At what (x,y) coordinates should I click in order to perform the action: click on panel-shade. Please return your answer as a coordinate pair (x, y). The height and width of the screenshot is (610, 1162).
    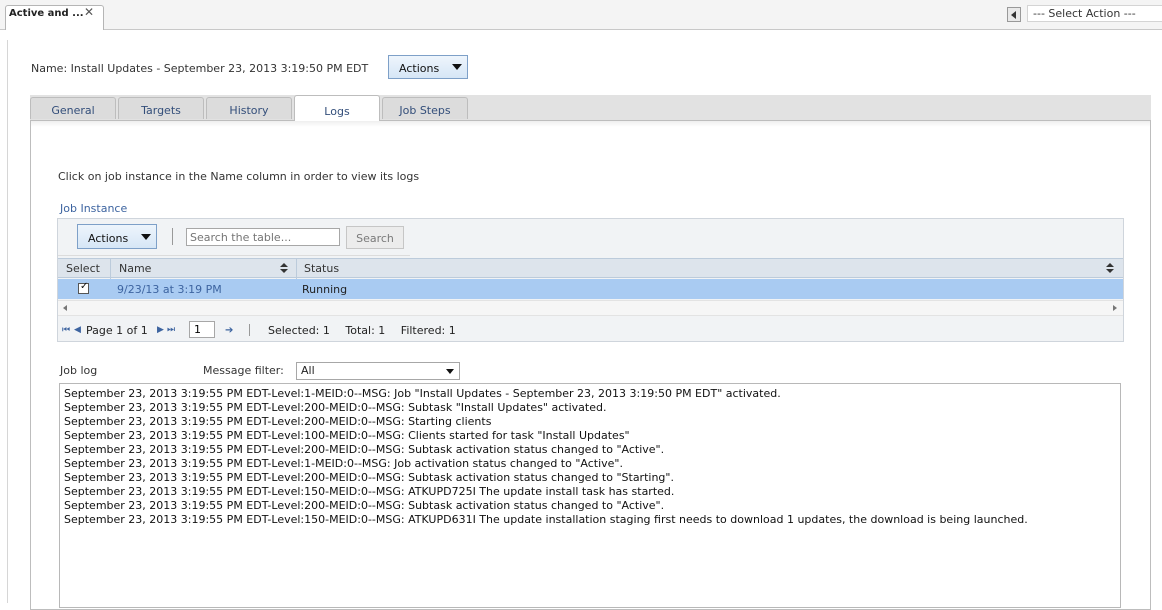
    Looking at the image, I should click on (590, 124).